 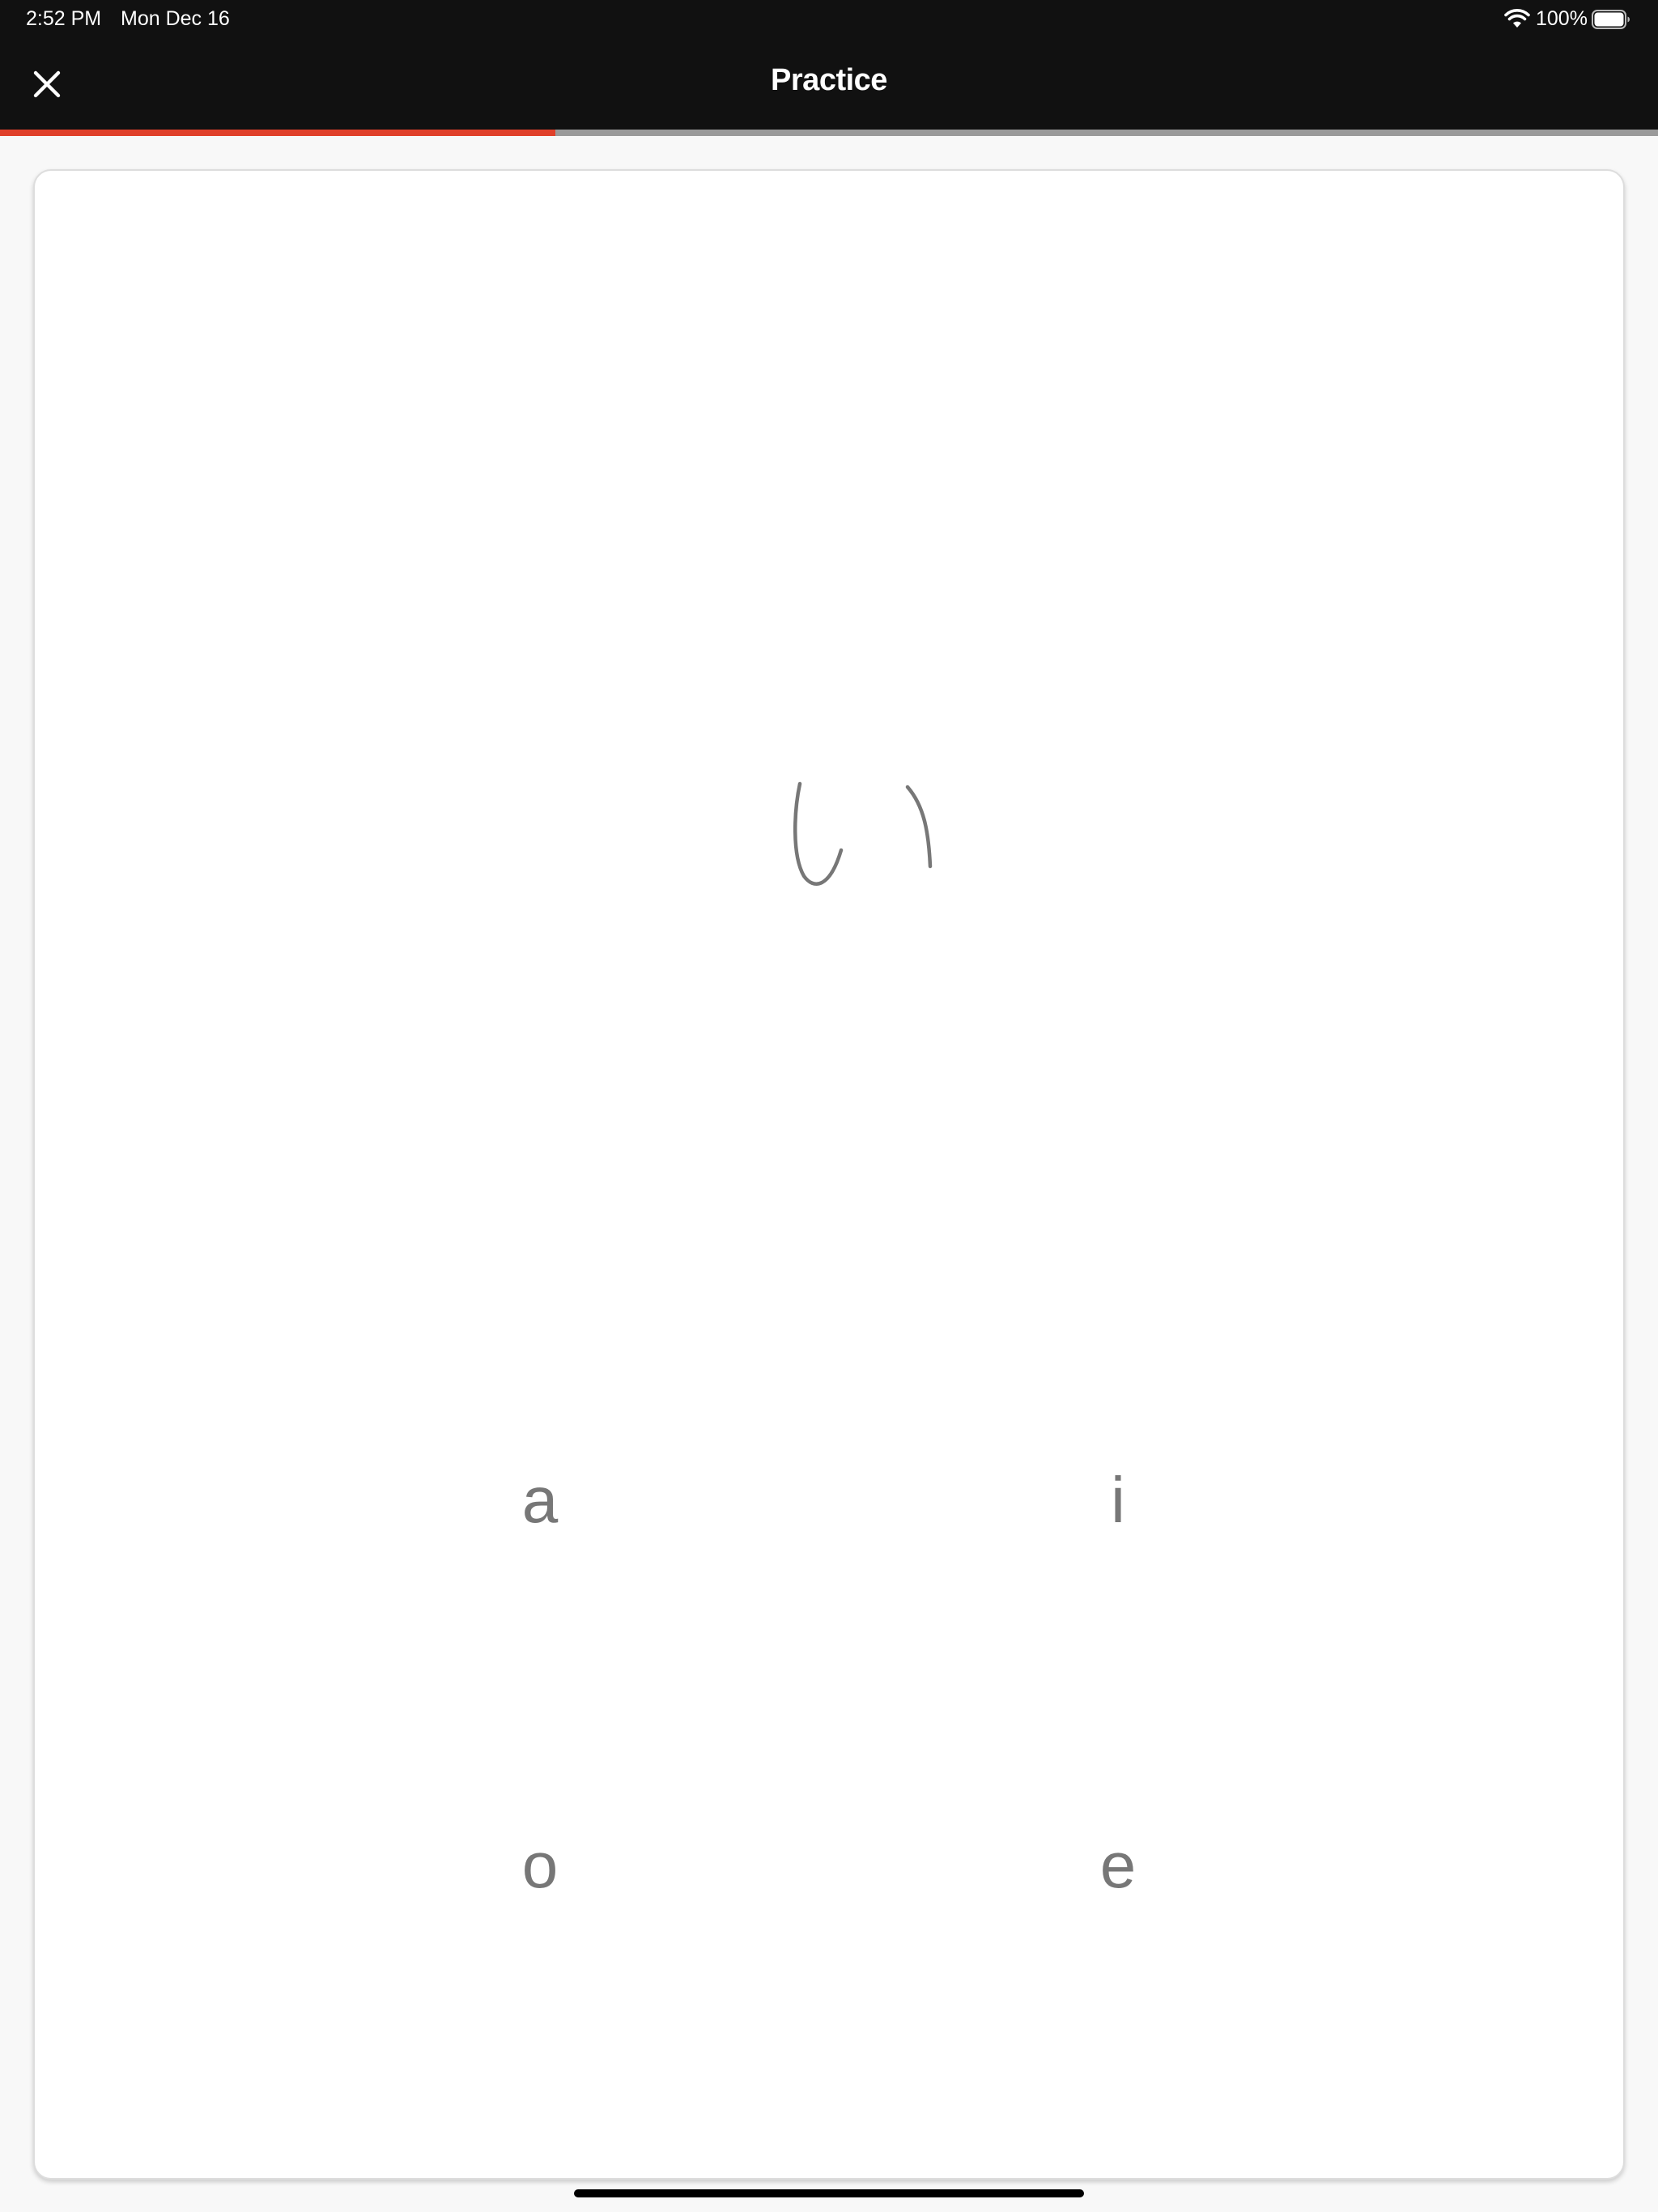 What do you see at coordinates (175, 19) in the screenshot?
I see `status-date: Mon Dec 16` at bounding box center [175, 19].